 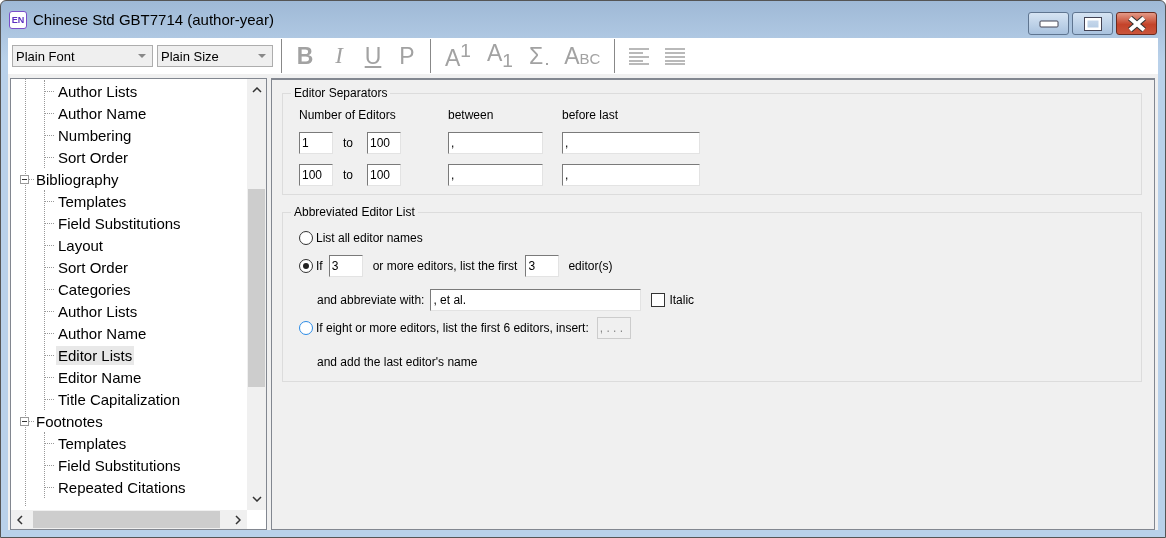 What do you see at coordinates (658, 300) in the screenshot?
I see `checkbox` at bounding box center [658, 300].